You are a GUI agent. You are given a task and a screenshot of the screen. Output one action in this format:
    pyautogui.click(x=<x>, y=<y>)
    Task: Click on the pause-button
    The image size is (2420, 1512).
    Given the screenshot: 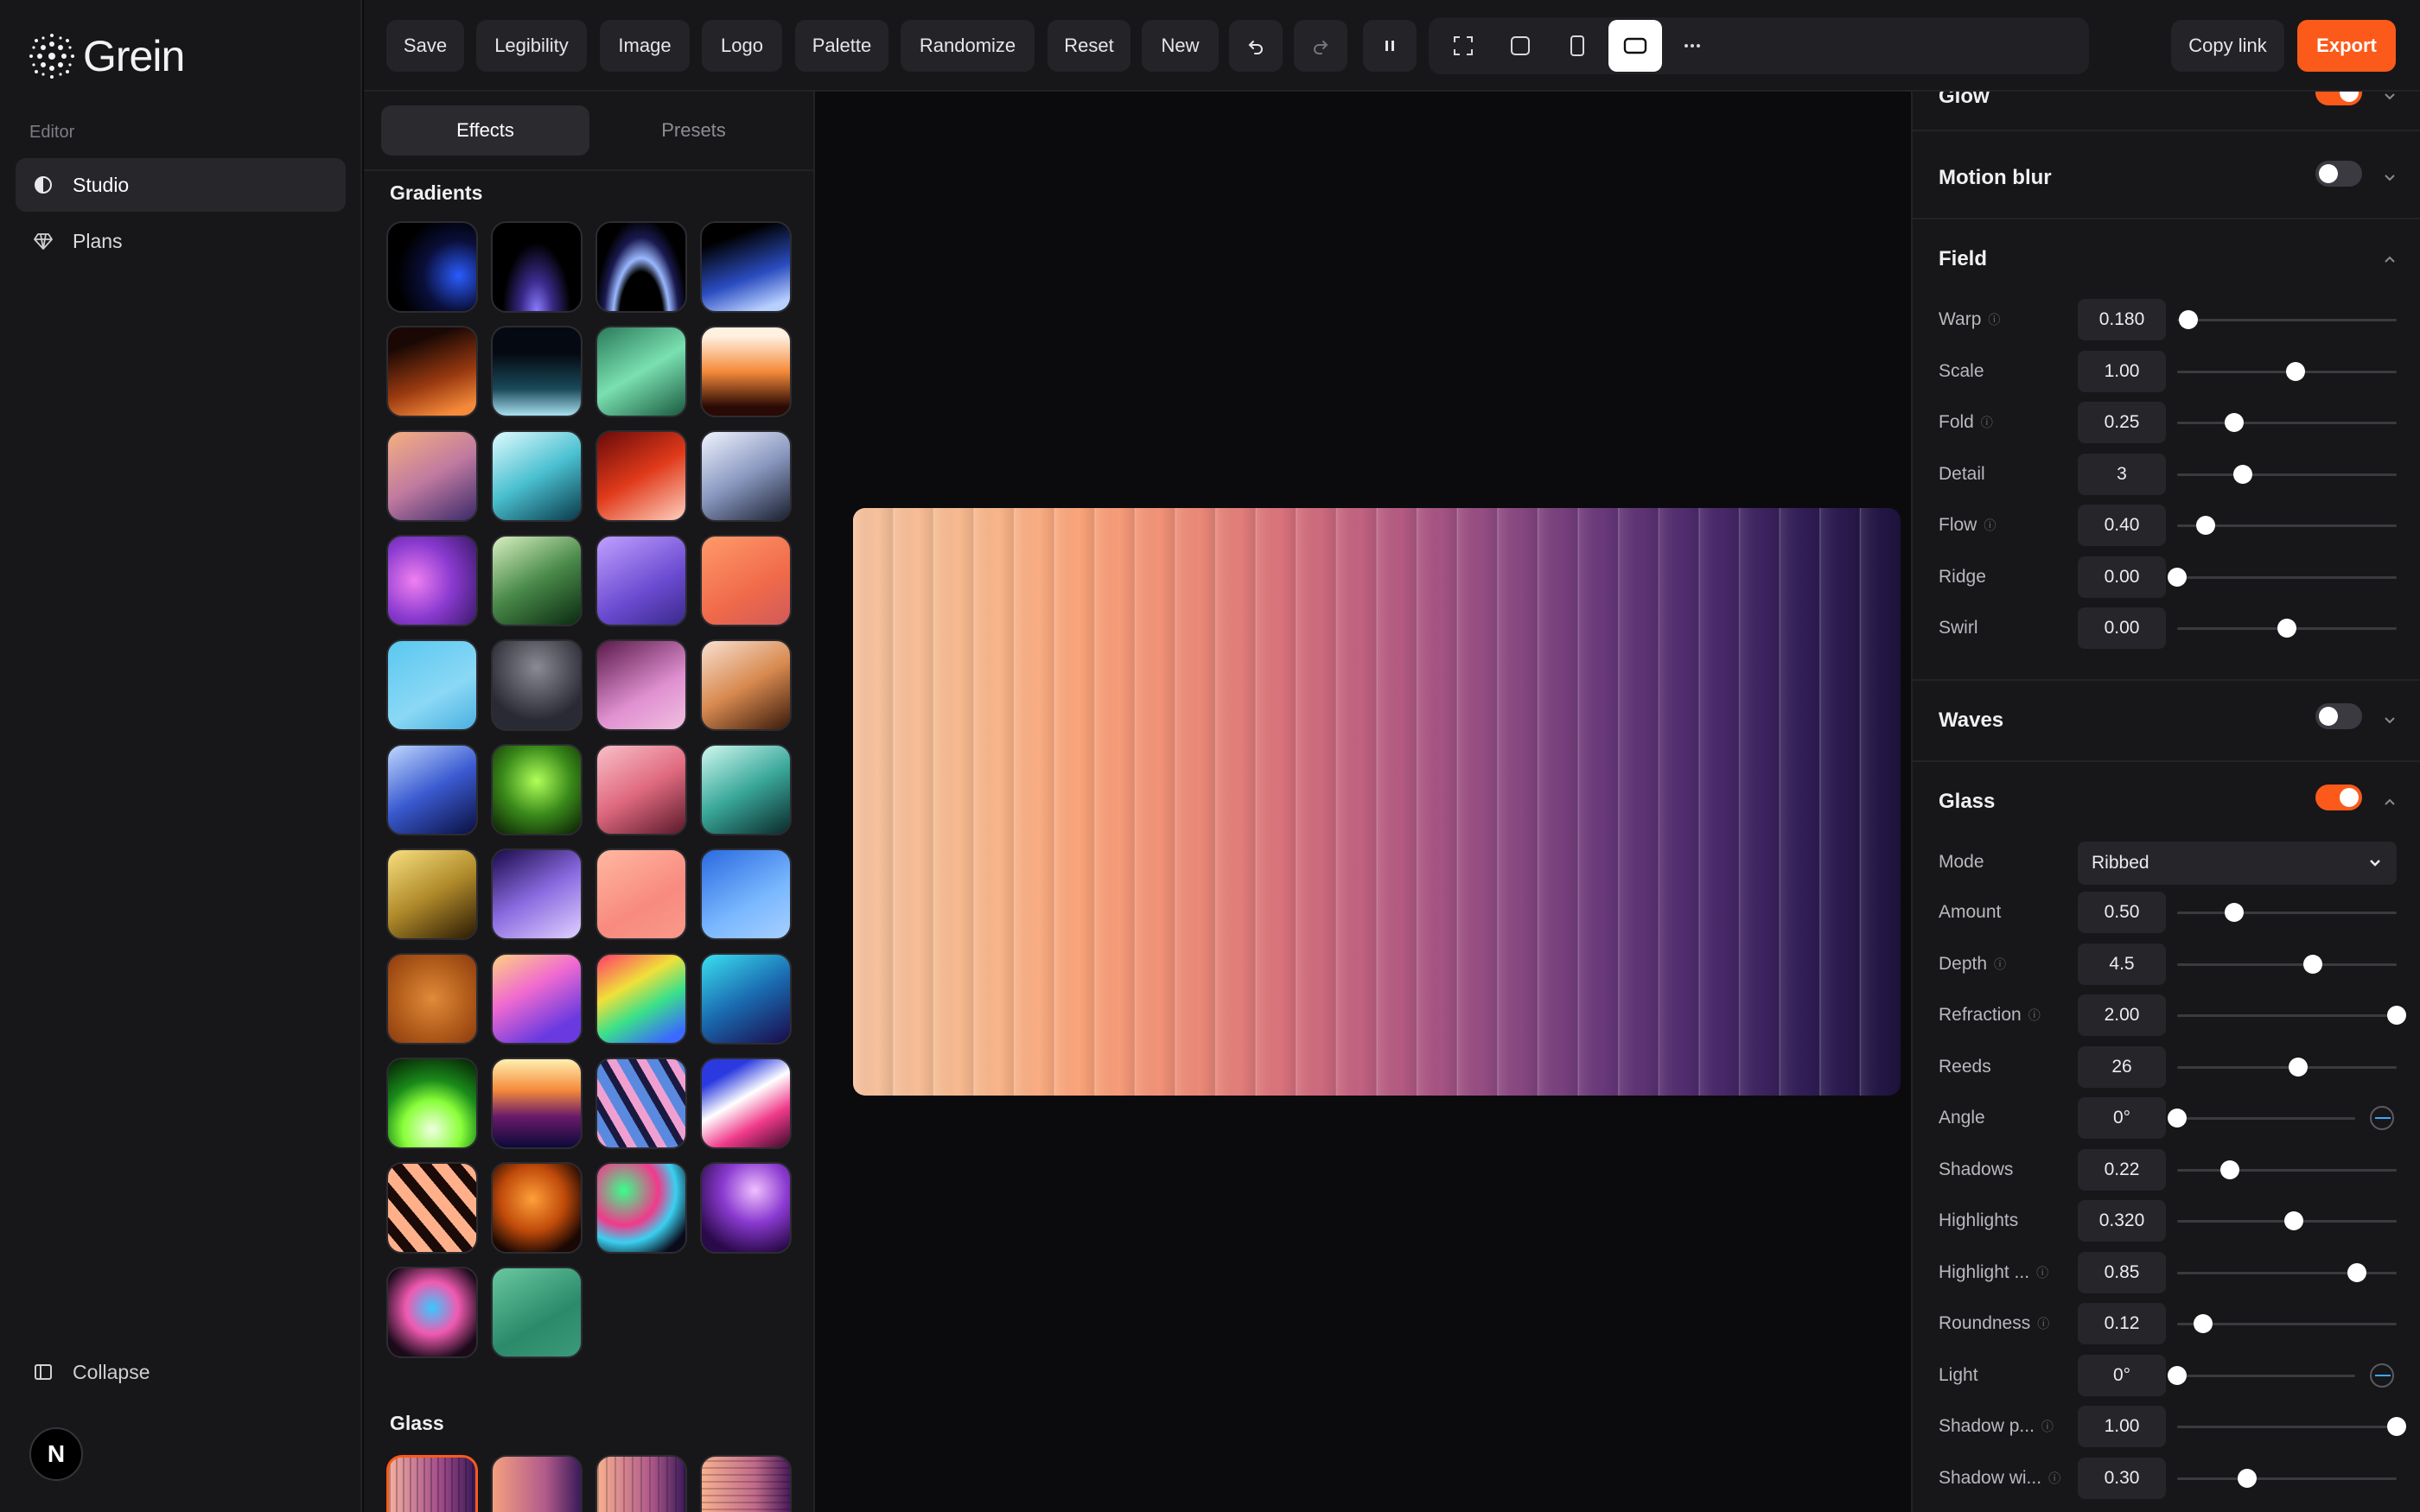 What is the action you would take?
    pyautogui.click(x=1390, y=46)
    